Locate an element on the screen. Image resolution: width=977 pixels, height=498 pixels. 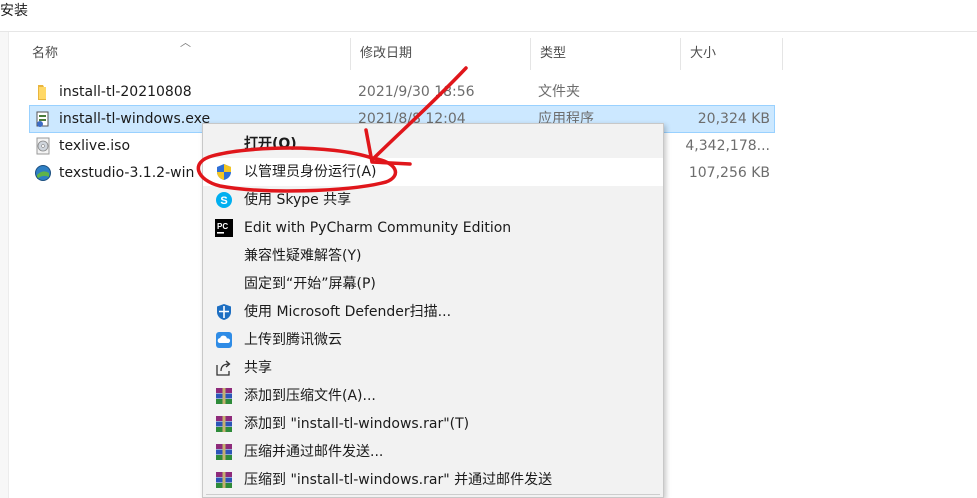
svg-text: PC is located at coordinates (222, 226).